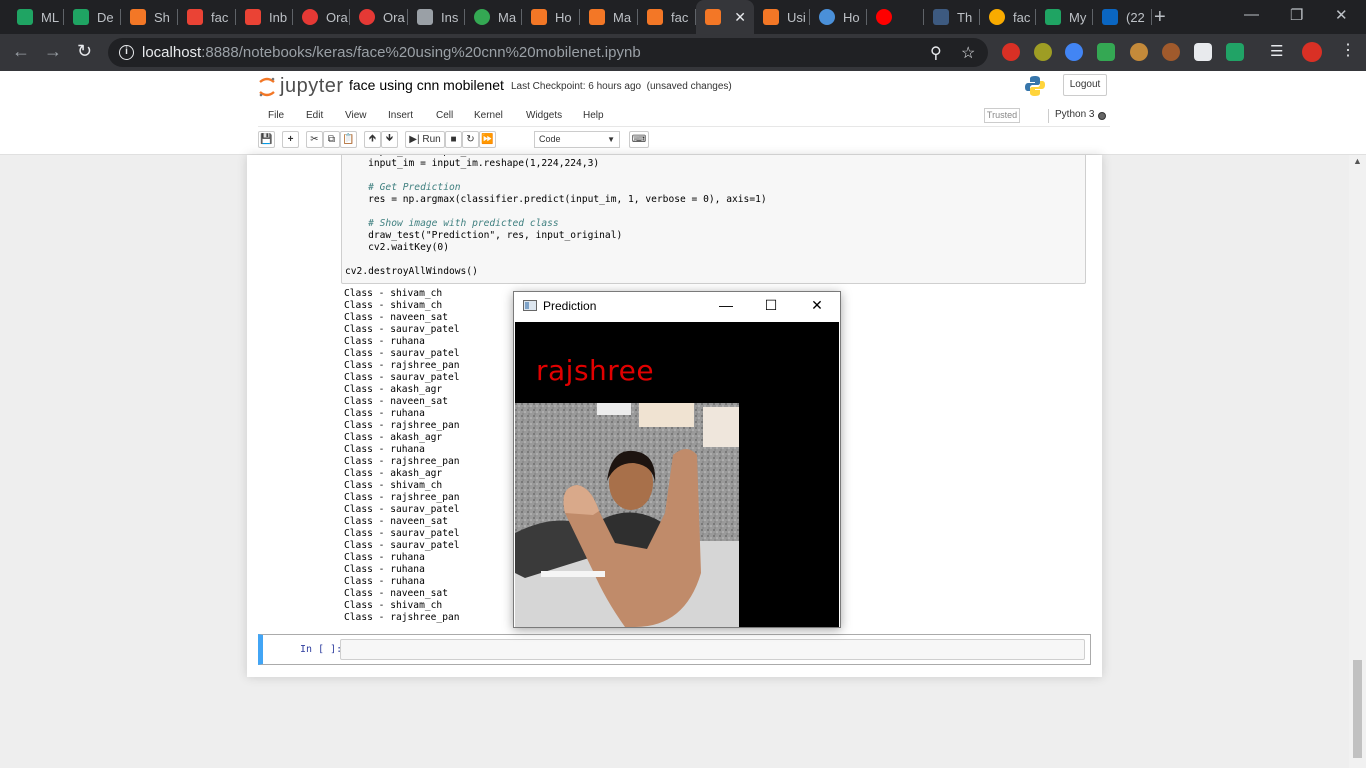 The height and width of the screenshot is (768, 1366). What do you see at coordinates (264, 17) in the screenshot?
I see `browser-tab: Inb` at bounding box center [264, 17].